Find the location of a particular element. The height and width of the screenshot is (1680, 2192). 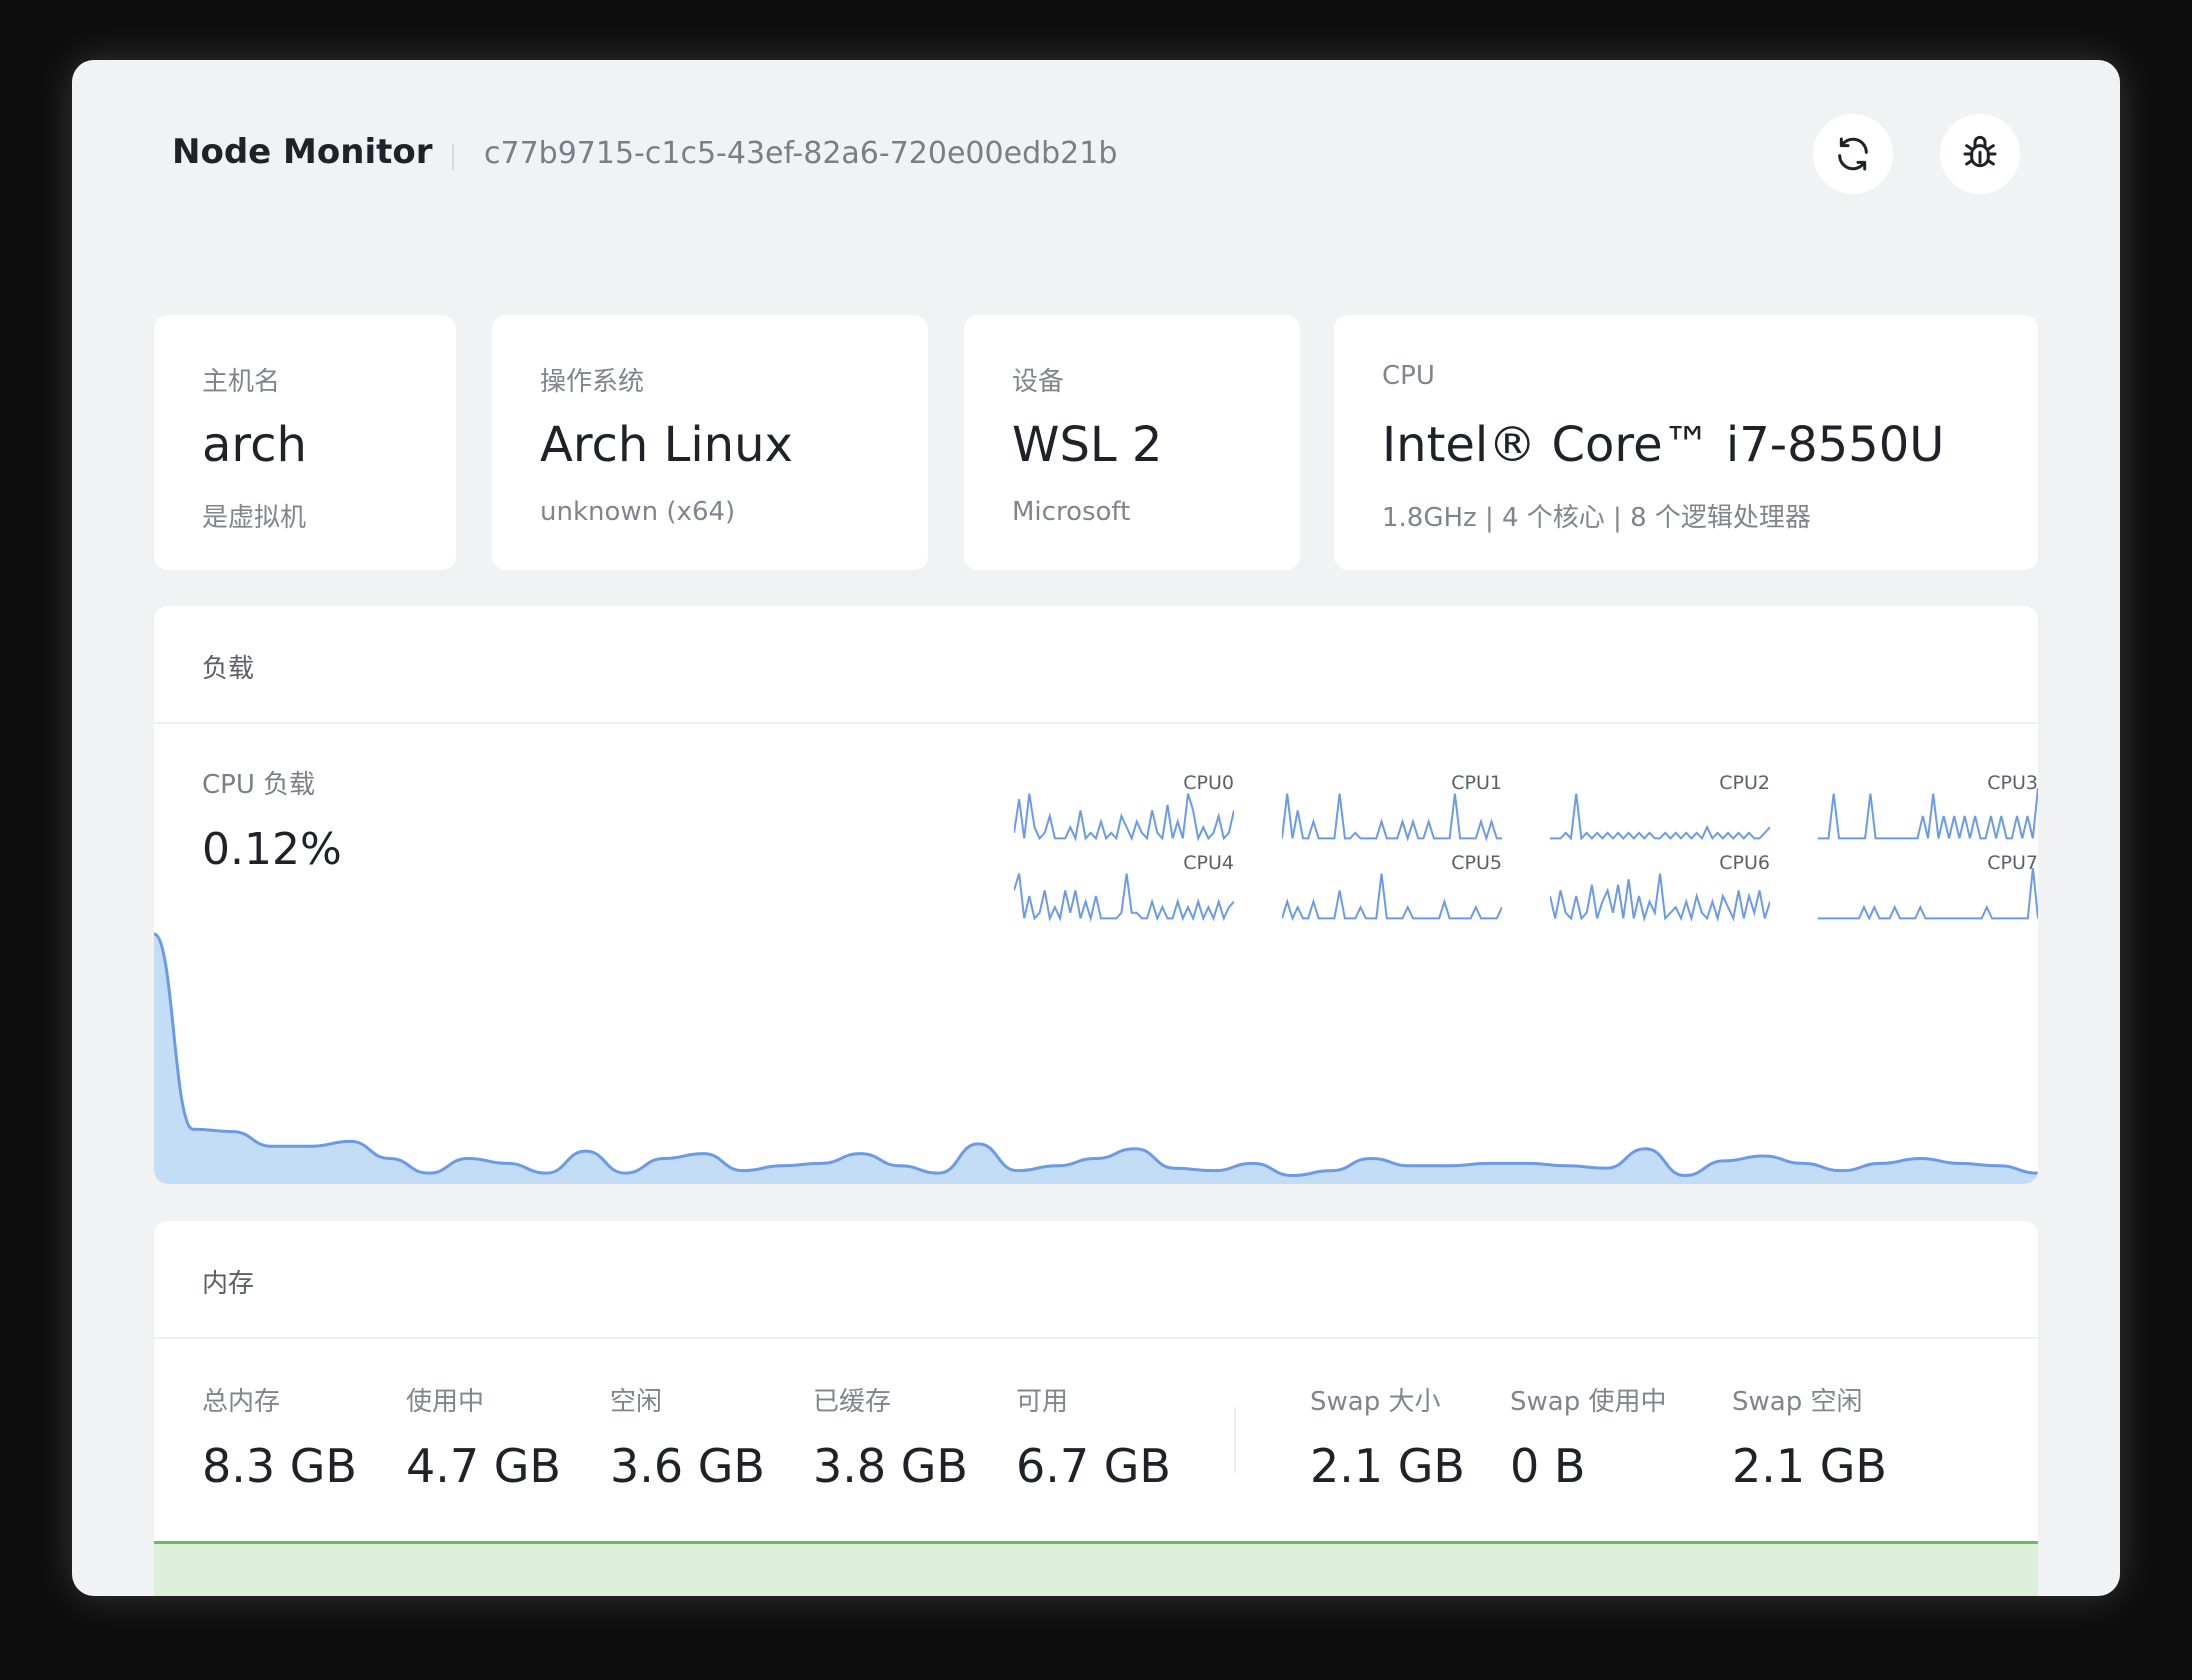

os-card: 操作系统 Arch Linux unknown (x64) is located at coordinates (710, 442).